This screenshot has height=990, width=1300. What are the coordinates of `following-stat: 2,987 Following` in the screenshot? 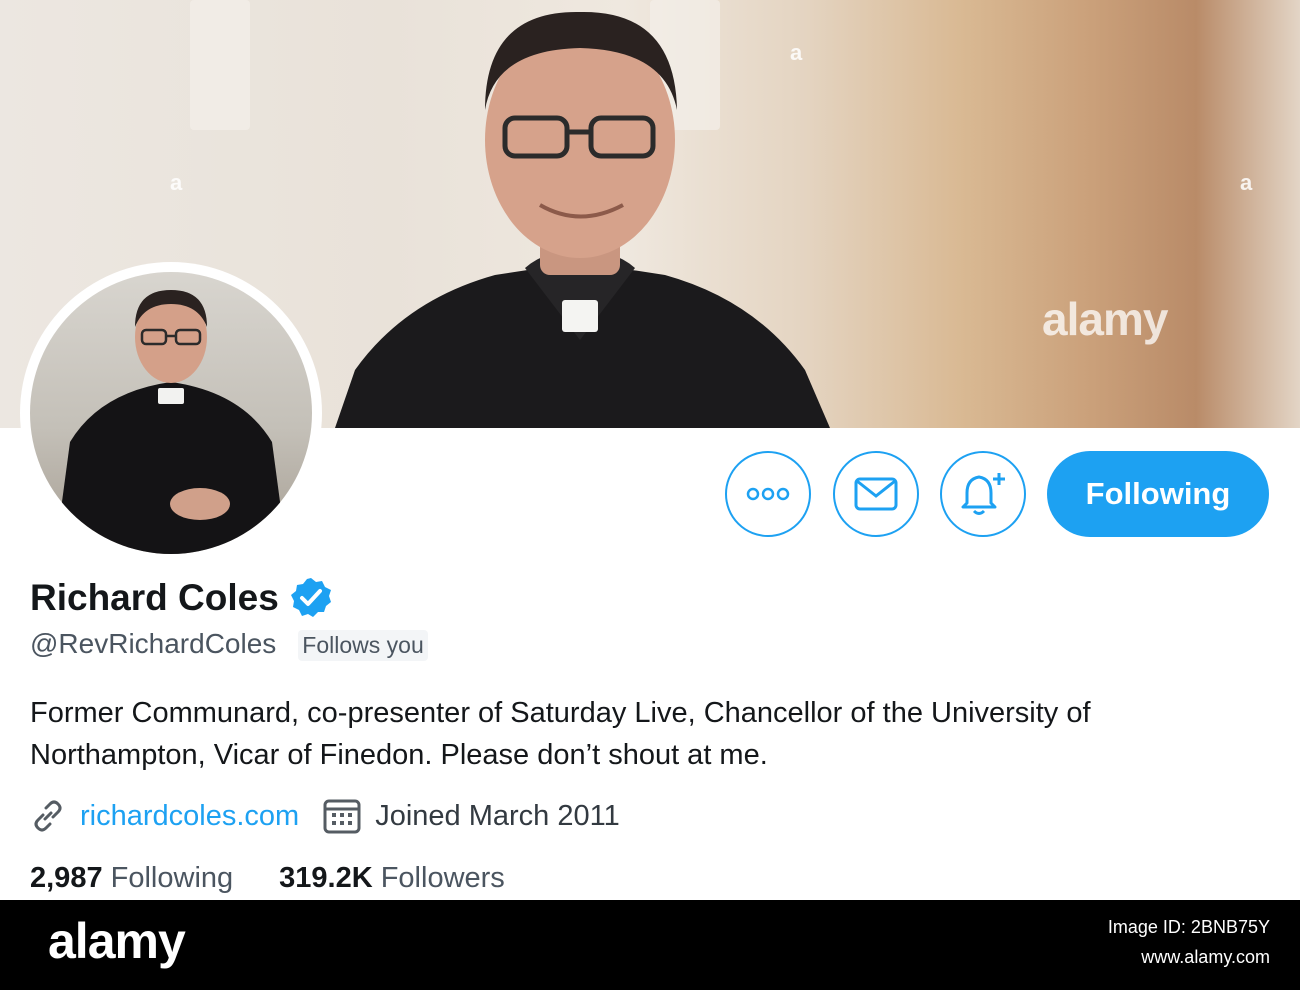 It's located at (131, 878).